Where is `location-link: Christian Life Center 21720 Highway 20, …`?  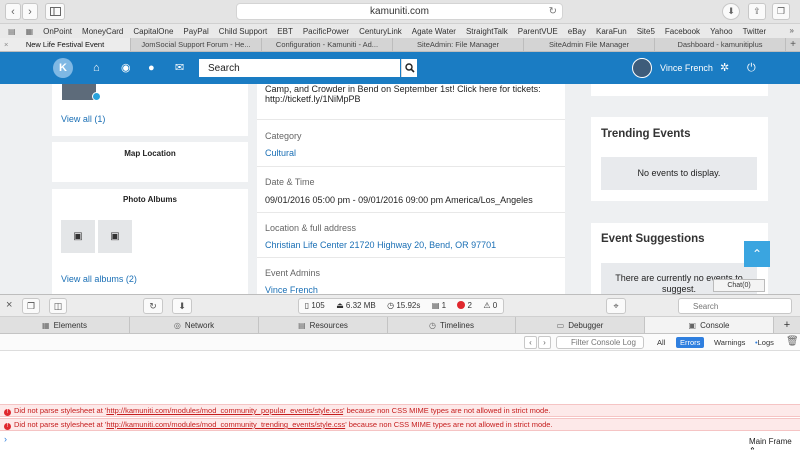
location-link: Christian Life Center 21720 Highway 20, … is located at coordinates (380, 245).